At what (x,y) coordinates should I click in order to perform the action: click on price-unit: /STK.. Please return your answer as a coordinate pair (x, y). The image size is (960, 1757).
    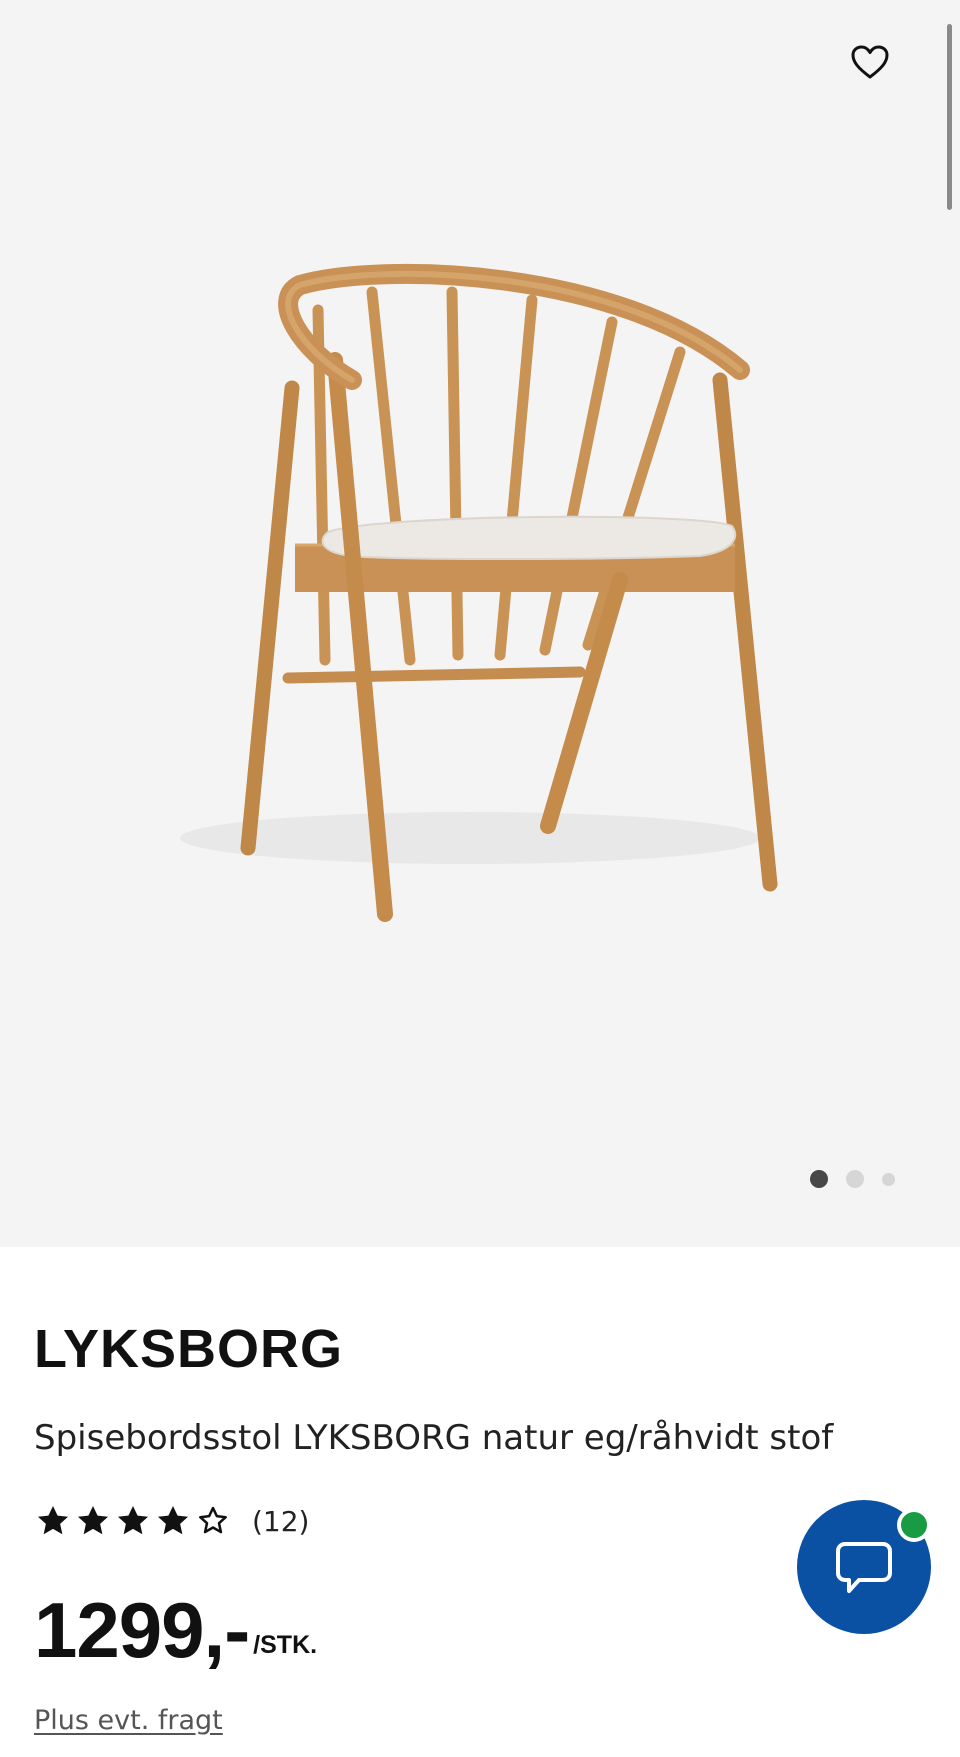
    Looking at the image, I should click on (285, 1645).